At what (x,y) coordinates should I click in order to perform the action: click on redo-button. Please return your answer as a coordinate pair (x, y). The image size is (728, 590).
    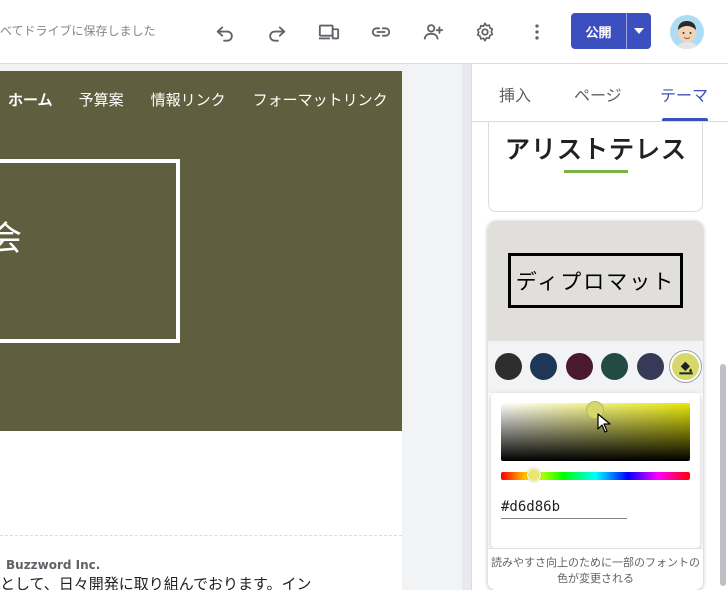
    Looking at the image, I should click on (277, 32).